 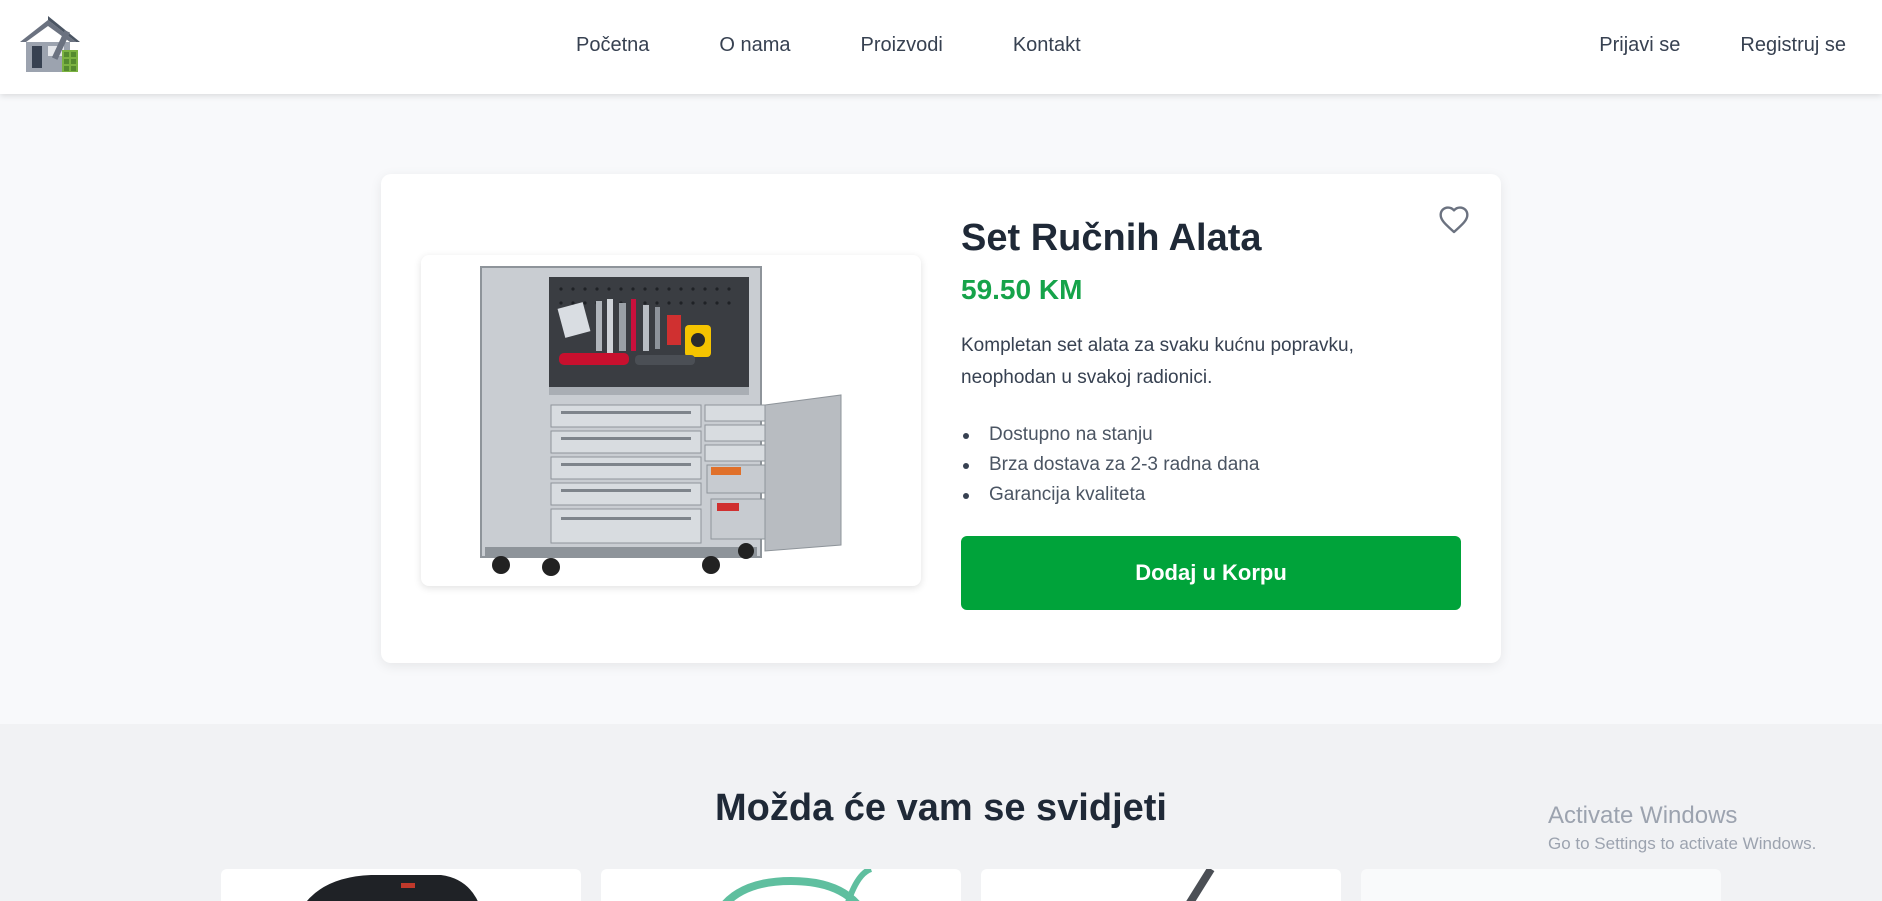 I want to click on product-price: 59.50 KM, so click(x=1022, y=289).